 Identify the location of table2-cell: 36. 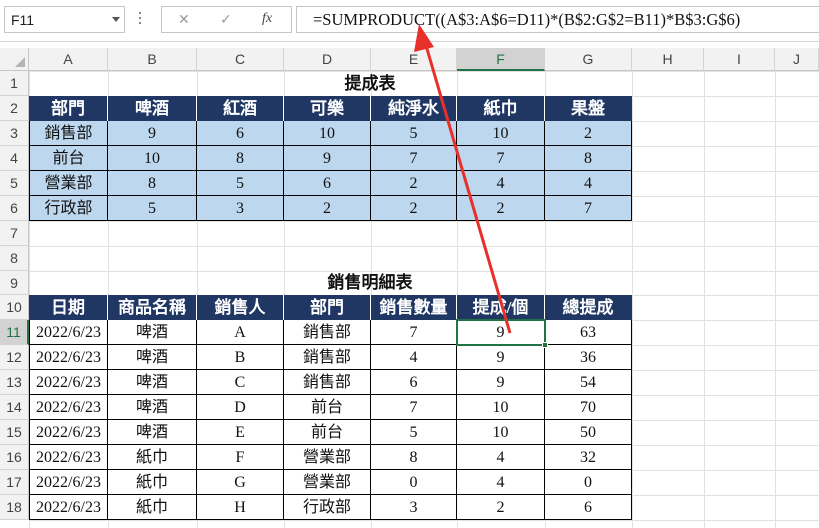
(588, 357).